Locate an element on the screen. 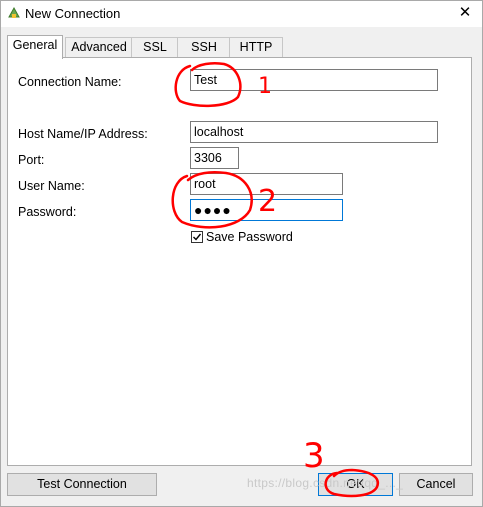 The height and width of the screenshot is (507, 483). cancel-button: Cancel is located at coordinates (436, 484).